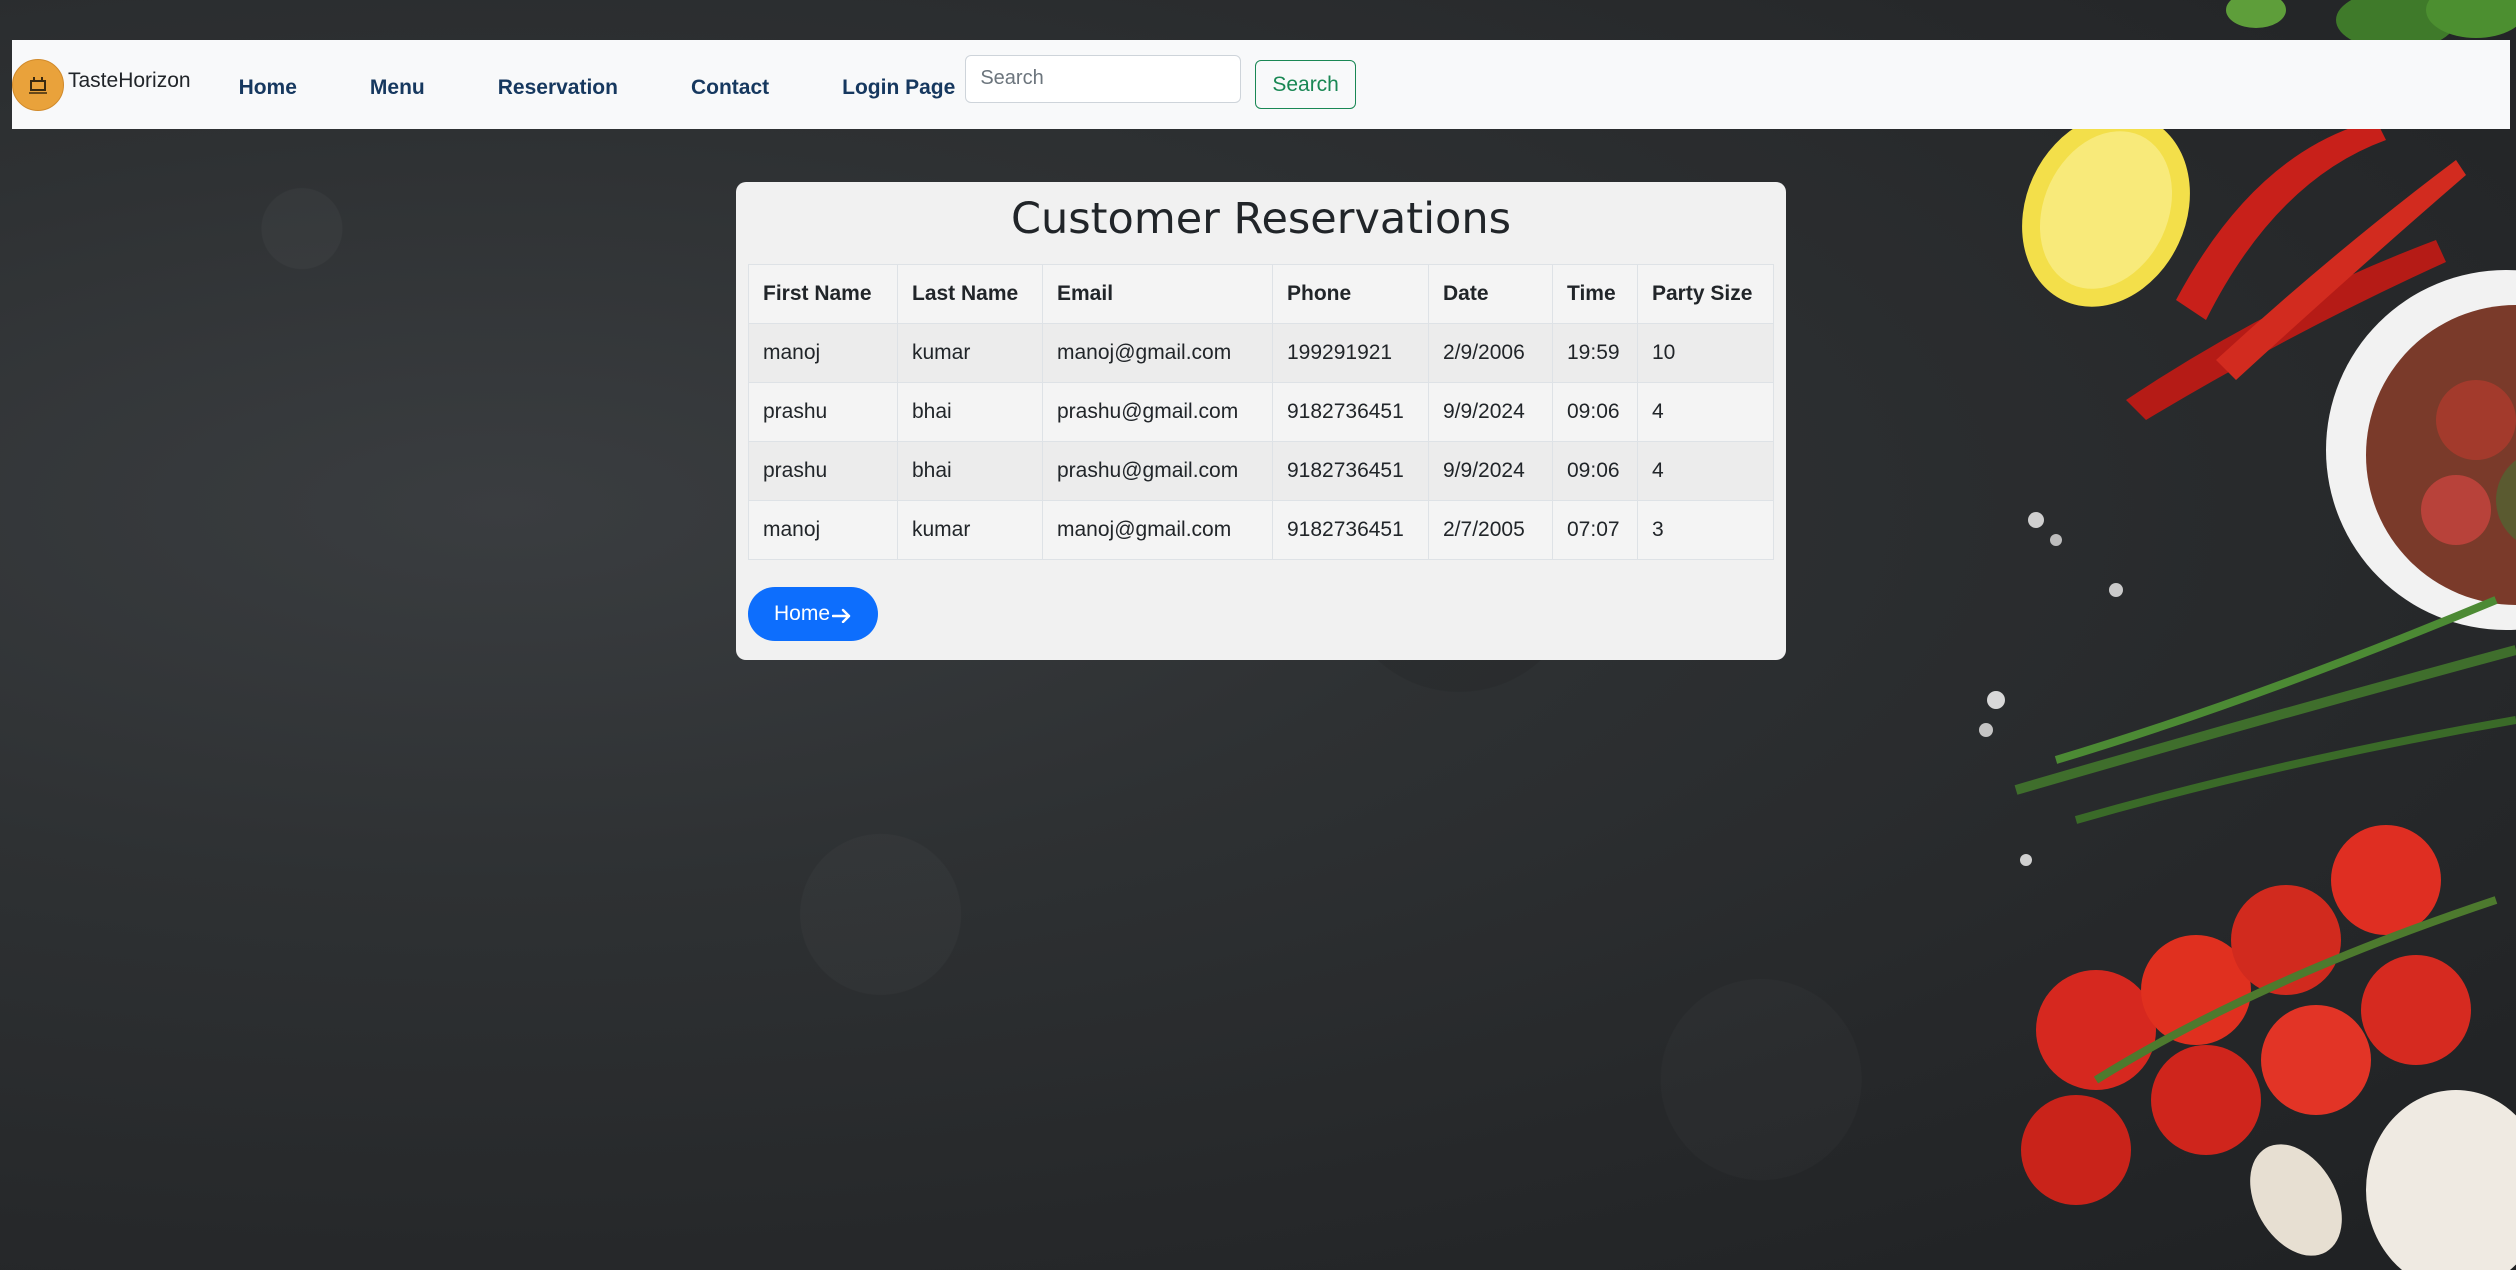 Image resolution: width=2516 pixels, height=1270 pixels. I want to click on nav-link-home: Home, so click(268, 88).